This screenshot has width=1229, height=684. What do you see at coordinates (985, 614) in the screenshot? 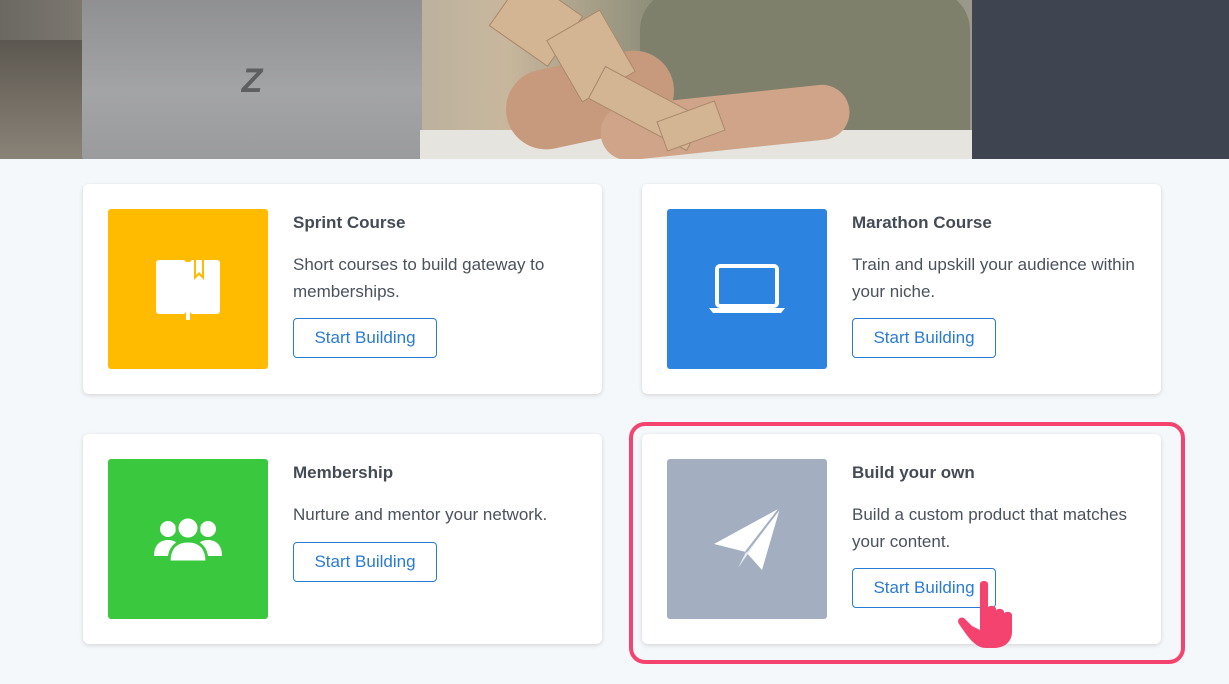
I see `hand-pointer-icon` at bounding box center [985, 614].